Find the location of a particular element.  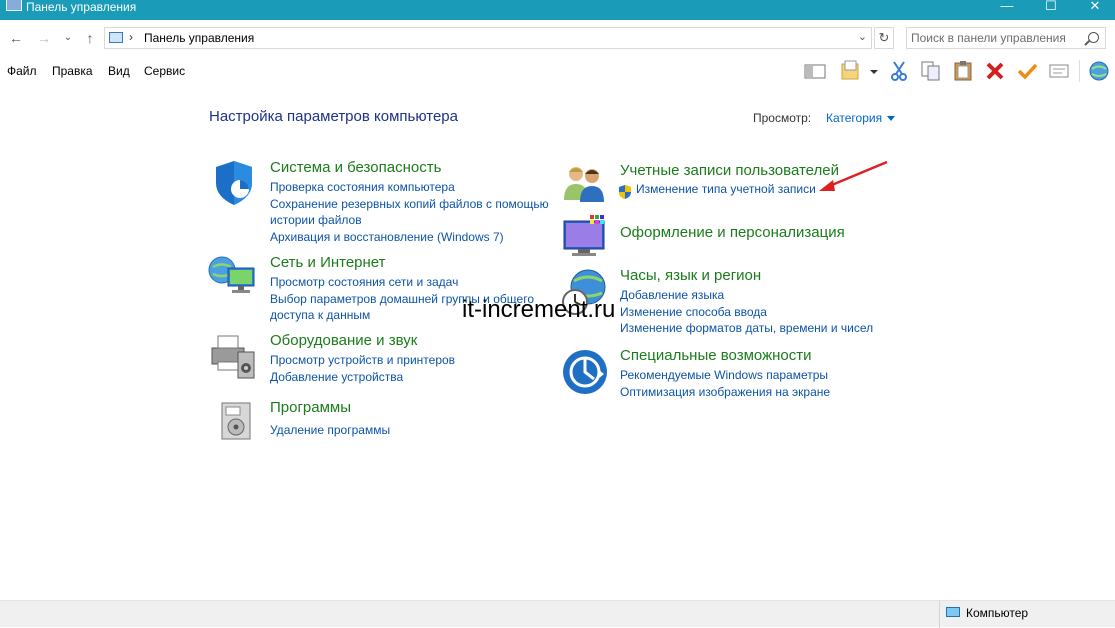

link-file-history-cont: истории файлов is located at coordinates (409, 220).